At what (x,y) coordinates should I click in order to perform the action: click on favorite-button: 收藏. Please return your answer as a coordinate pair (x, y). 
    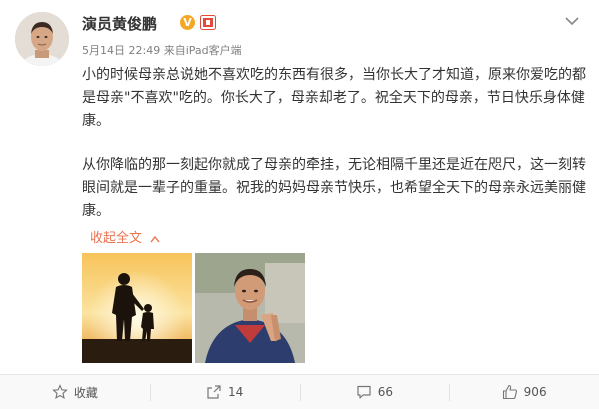
    Looking at the image, I should click on (75, 392).